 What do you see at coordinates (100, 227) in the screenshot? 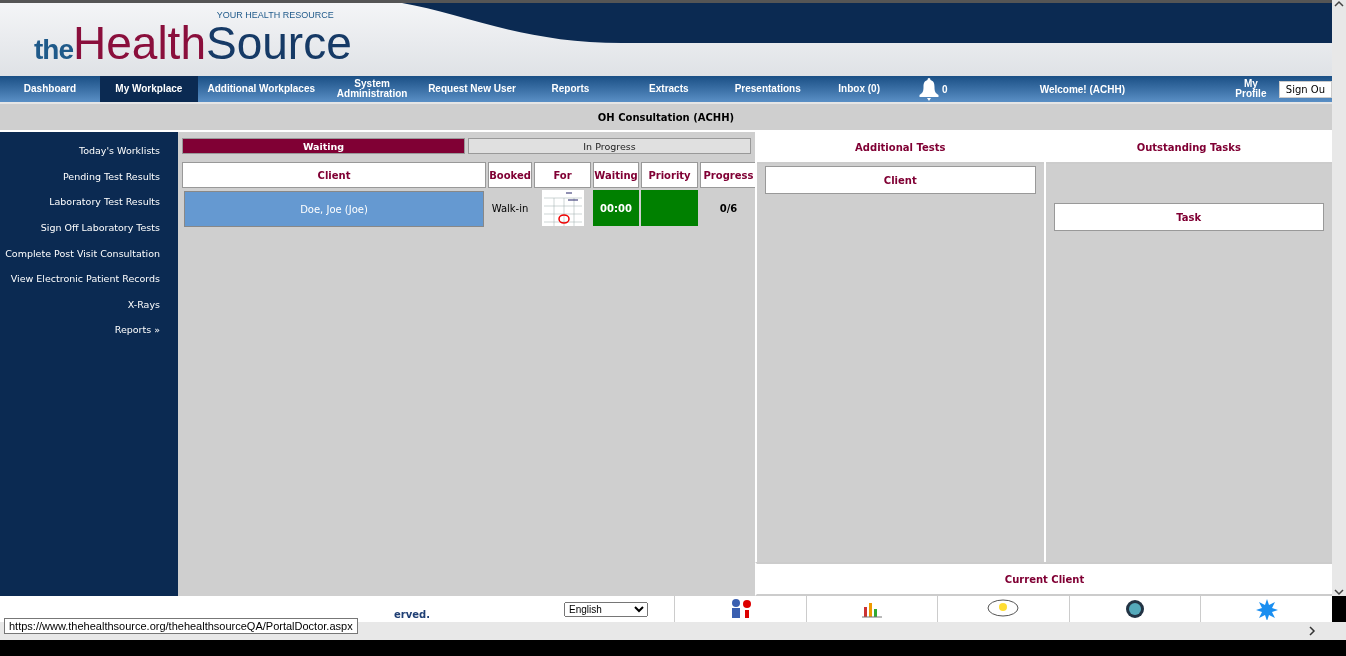
I see `sidebar-link: Sign Off Laboratory Tests` at bounding box center [100, 227].